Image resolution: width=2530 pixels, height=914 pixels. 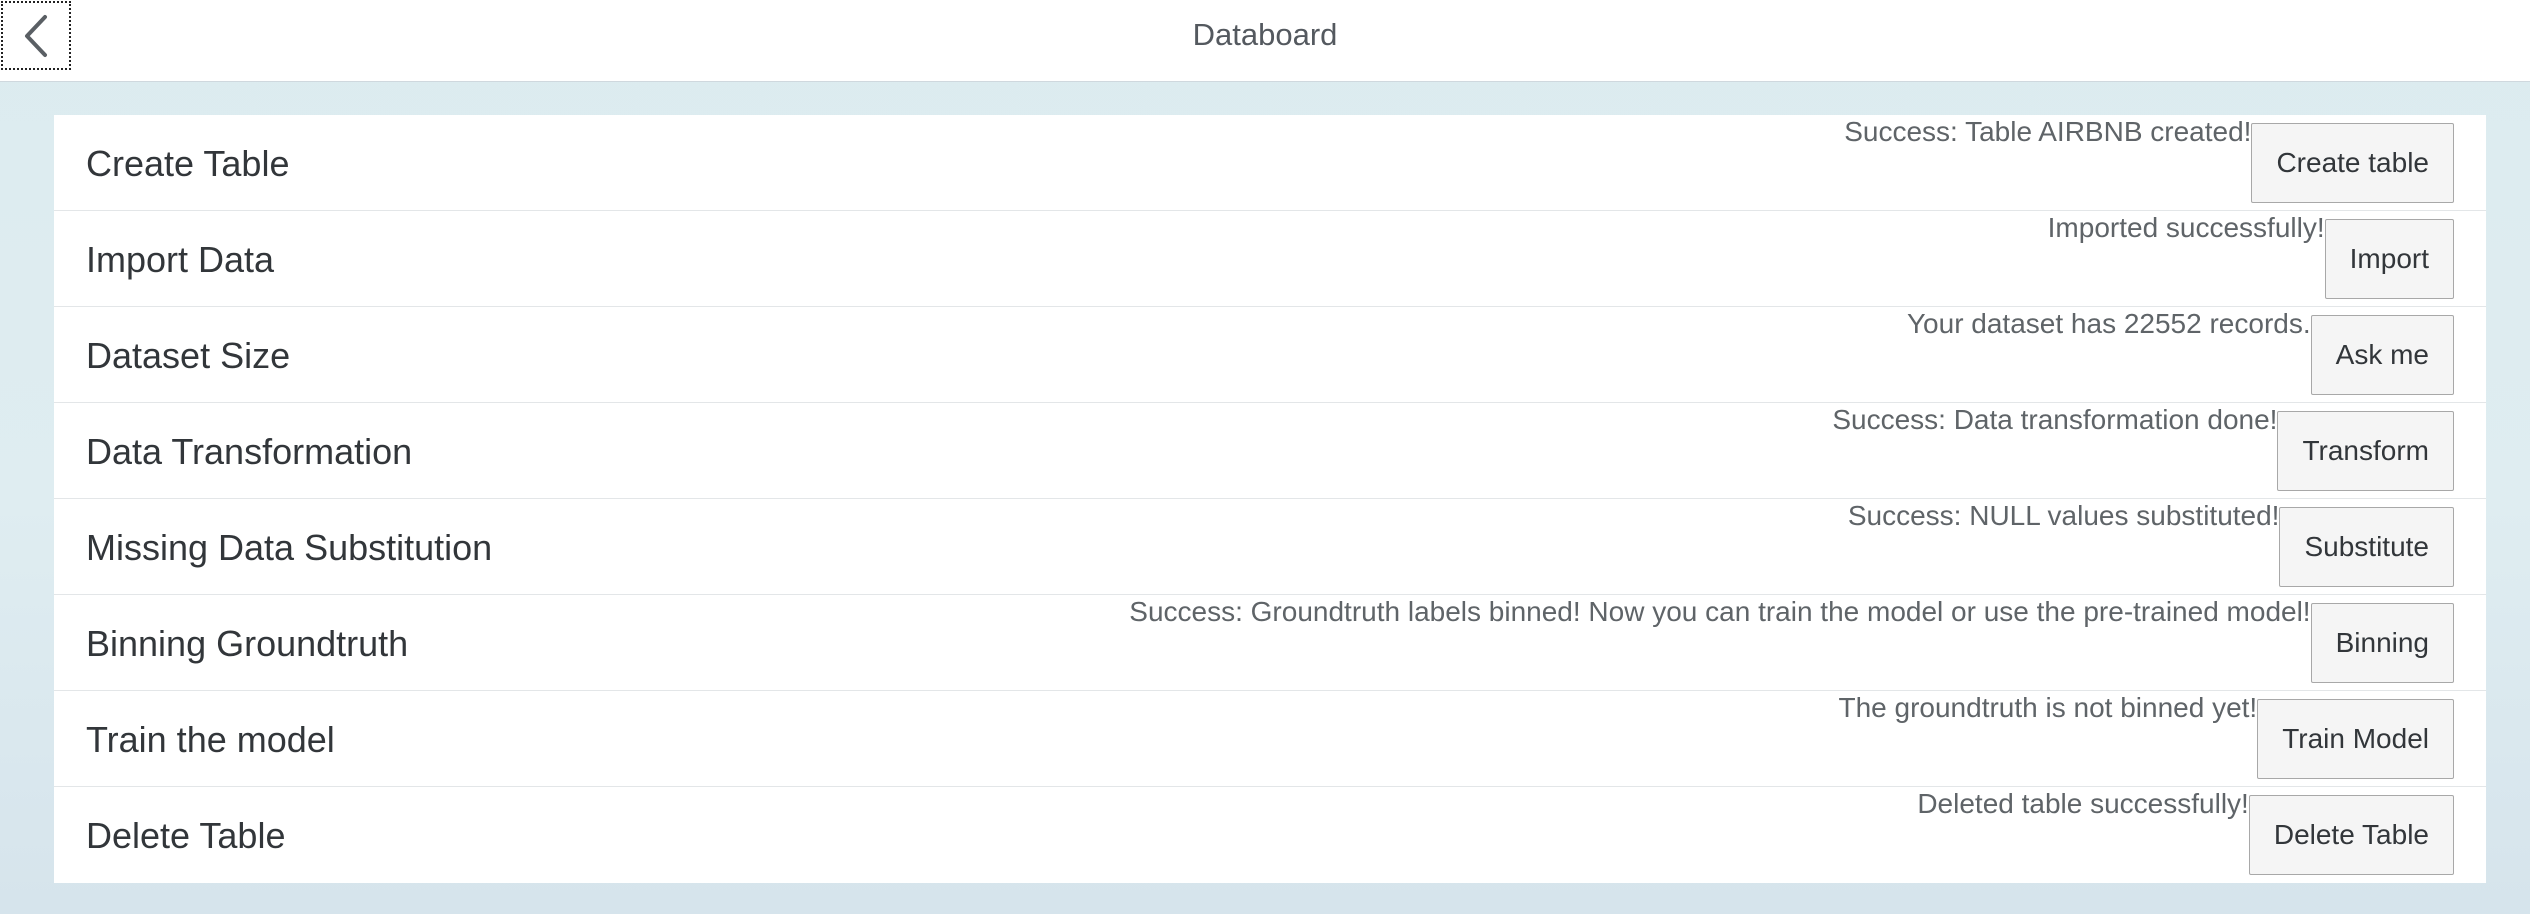 What do you see at coordinates (2366, 547) in the screenshot?
I see `substitute-button: Substitute` at bounding box center [2366, 547].